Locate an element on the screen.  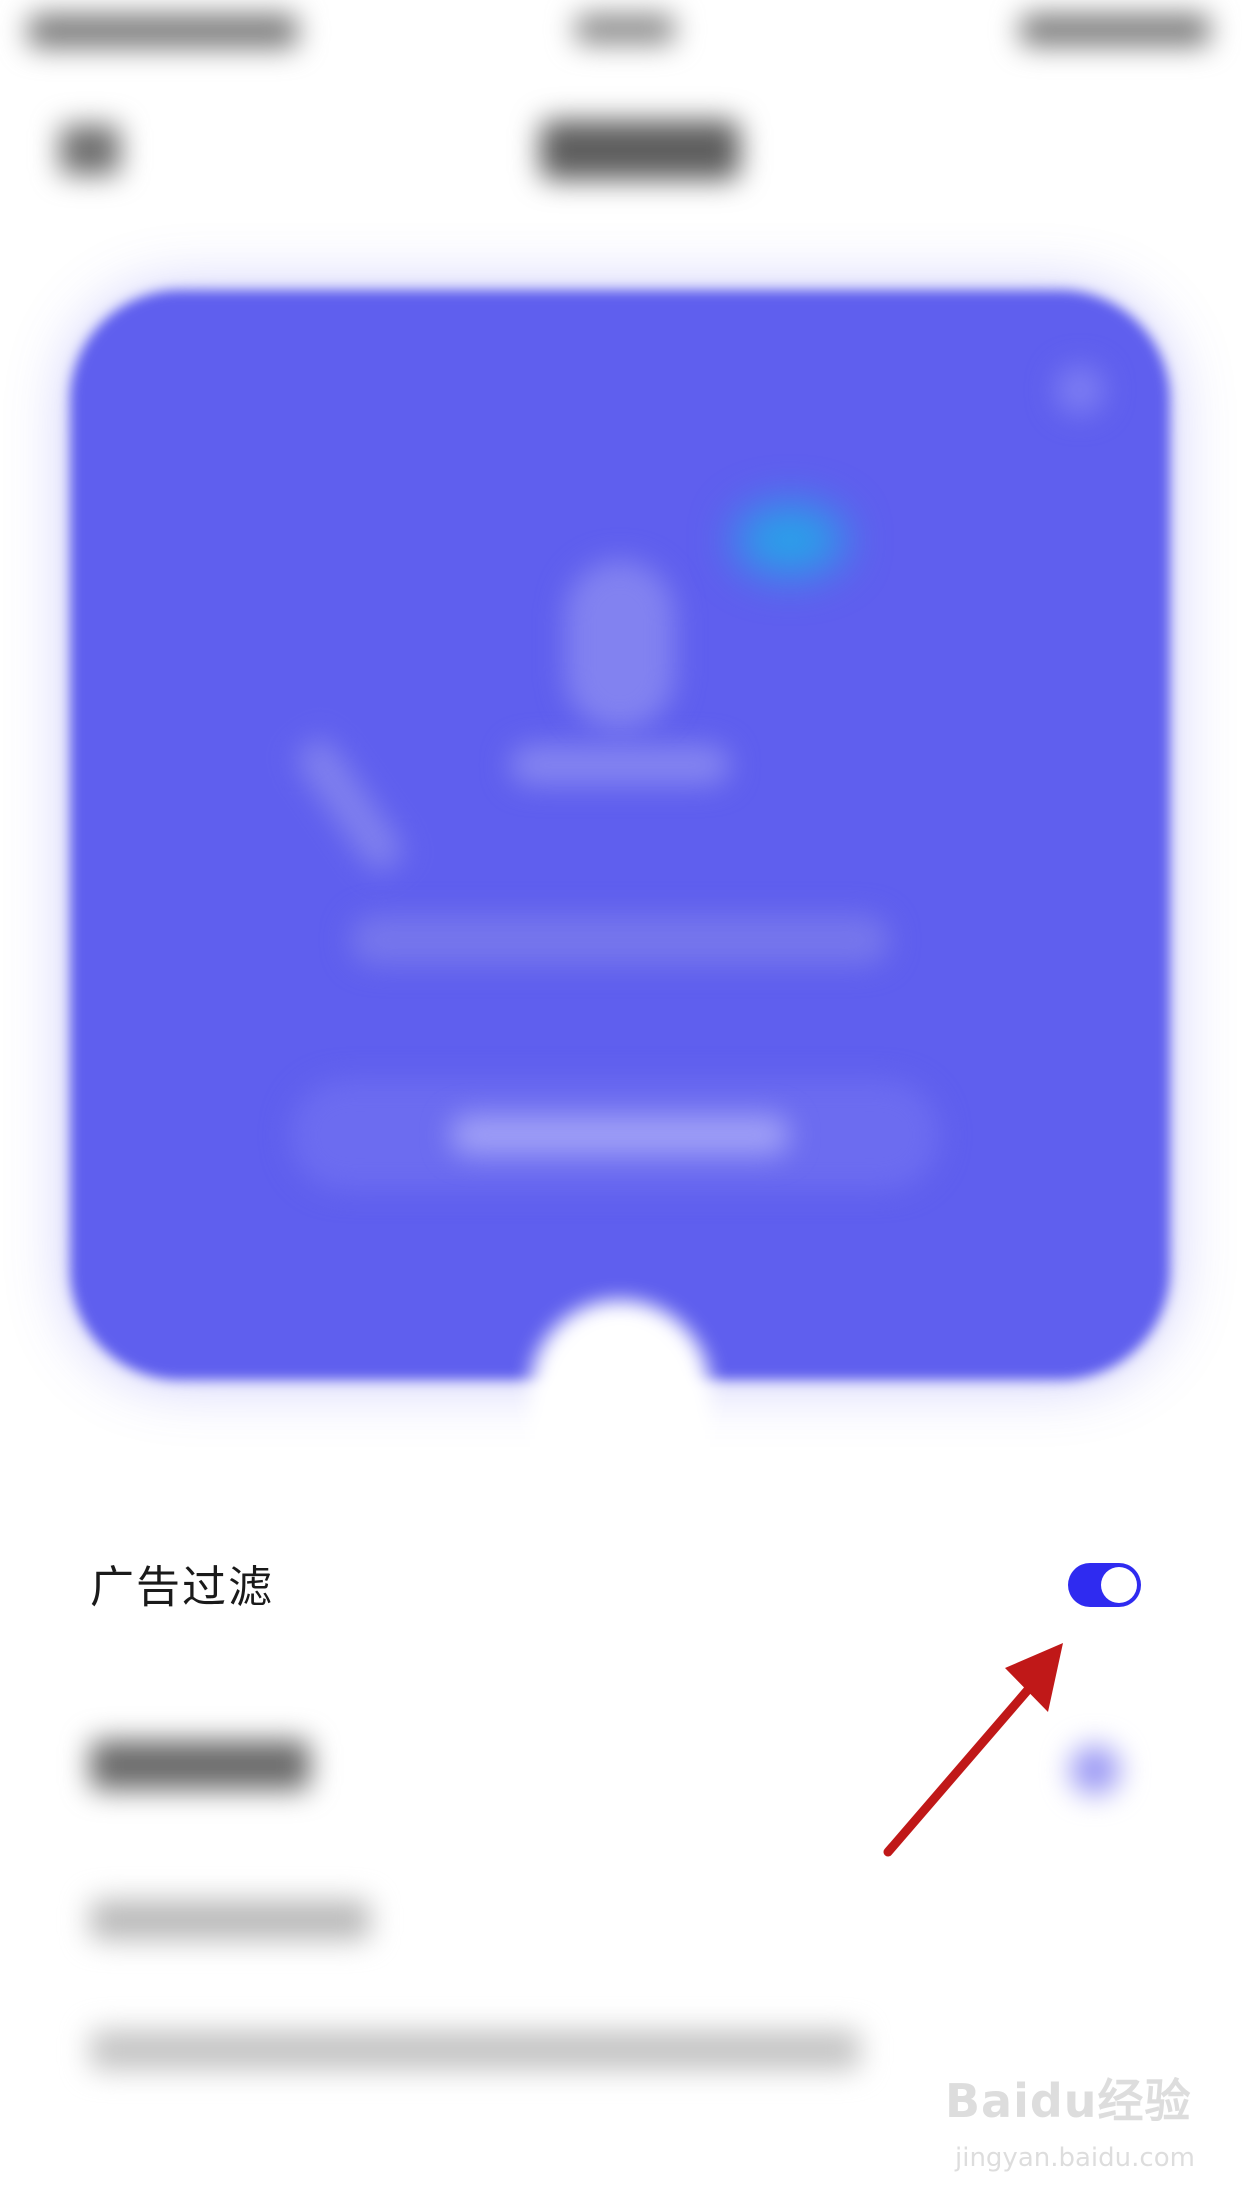
status-battery is located at coordinates (1115, 30).